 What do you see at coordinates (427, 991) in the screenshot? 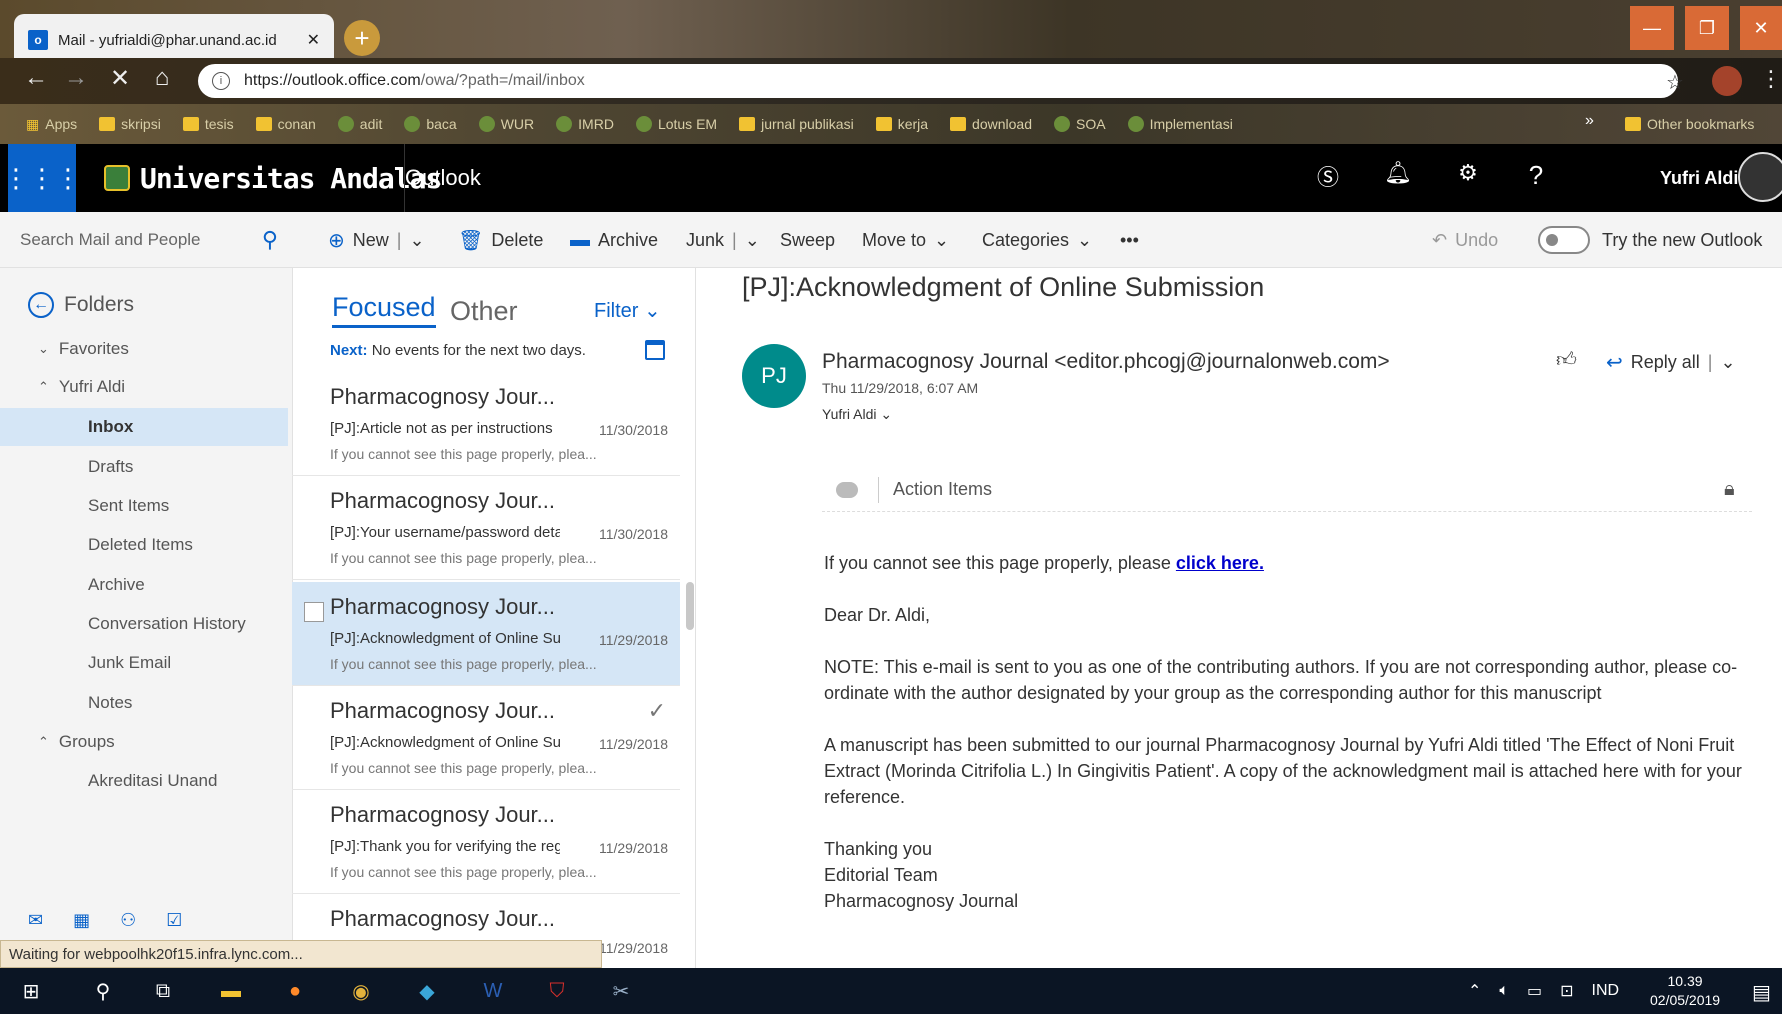
I see `paint-icon: ◆` at bounding box center [427, 991].